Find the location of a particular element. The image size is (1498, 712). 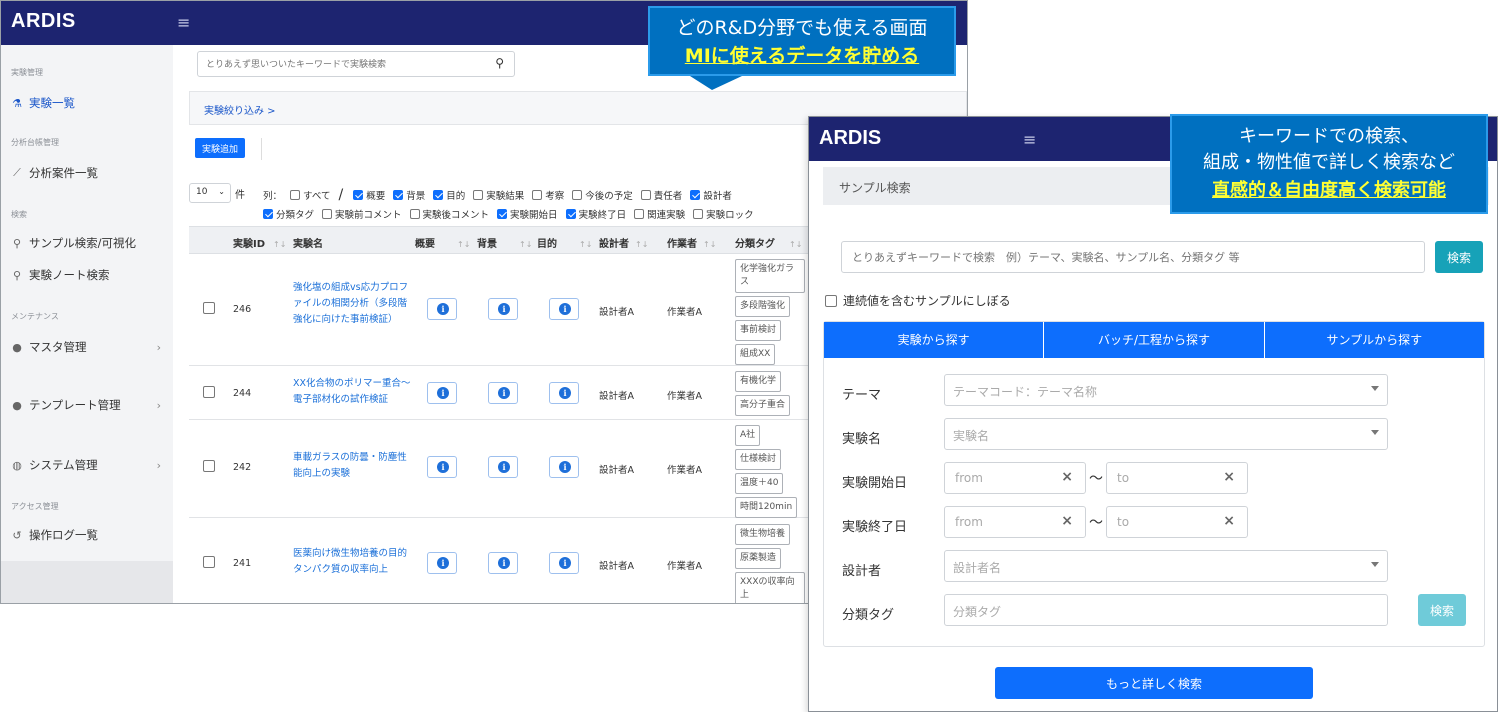

experiment-search-input is located at coordinates (338, 65).